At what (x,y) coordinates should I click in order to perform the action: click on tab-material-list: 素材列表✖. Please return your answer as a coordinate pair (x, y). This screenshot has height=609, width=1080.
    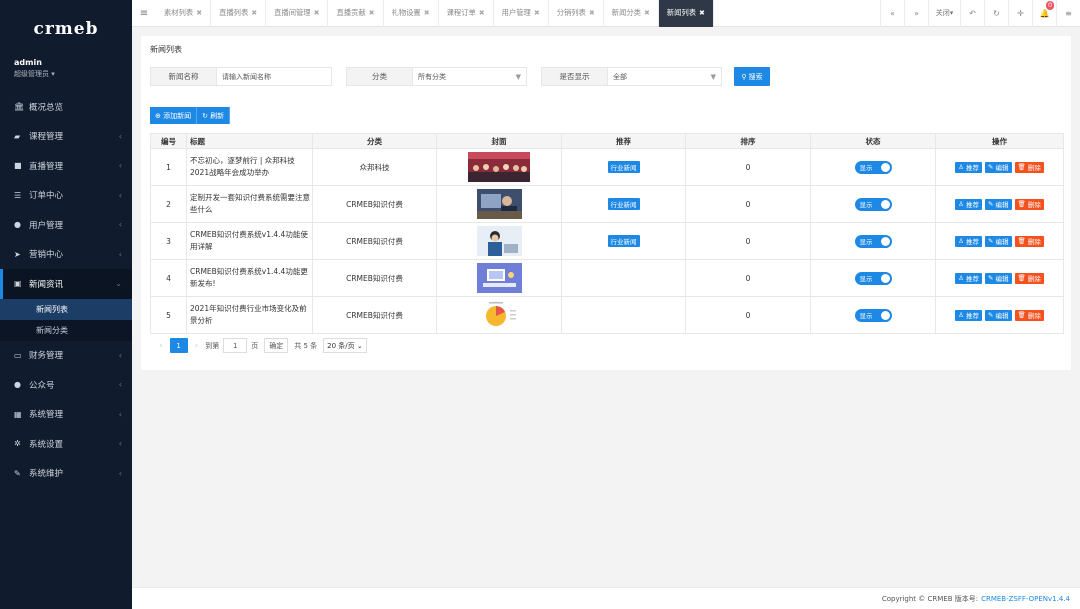
    Looking at the image, I should click on (183, 13).